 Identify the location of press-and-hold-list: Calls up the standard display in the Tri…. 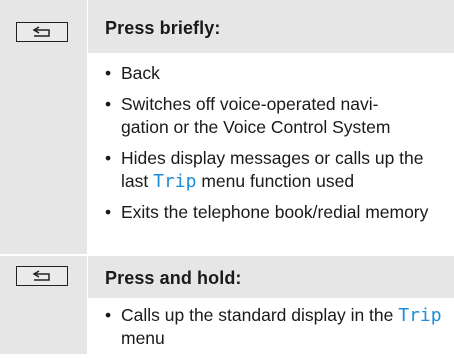
(276, 331).